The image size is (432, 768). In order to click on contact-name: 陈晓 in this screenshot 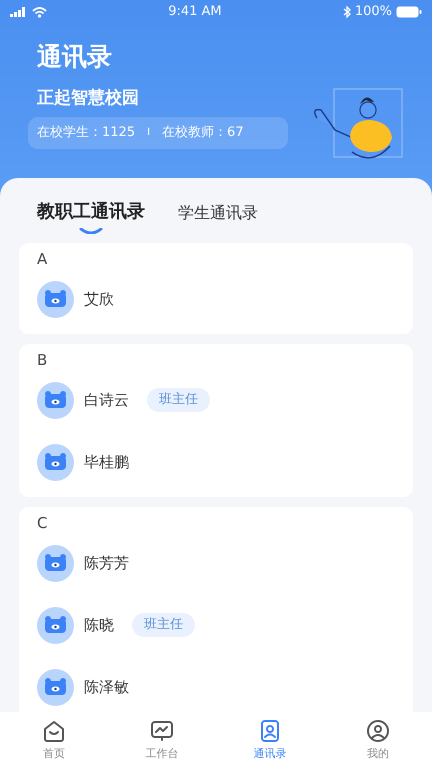, I will do `click(99, 625)`.